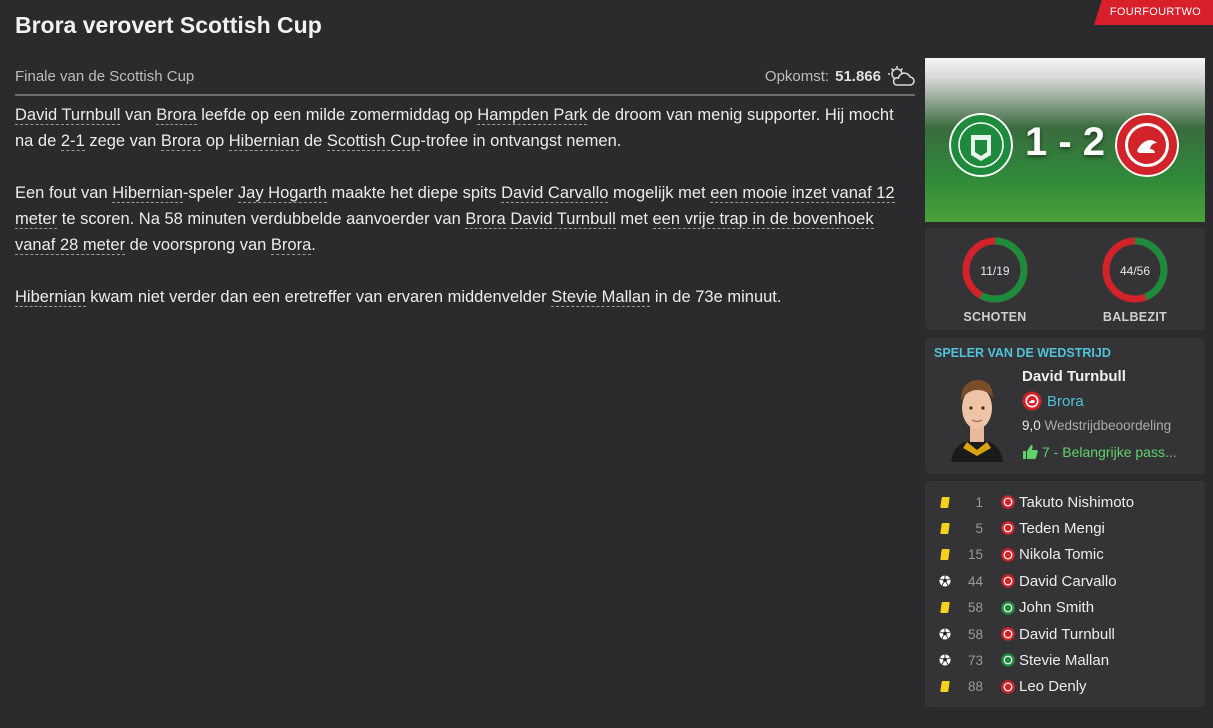  I want to click on stat-label: SCHOTEN, so click(995, 317).